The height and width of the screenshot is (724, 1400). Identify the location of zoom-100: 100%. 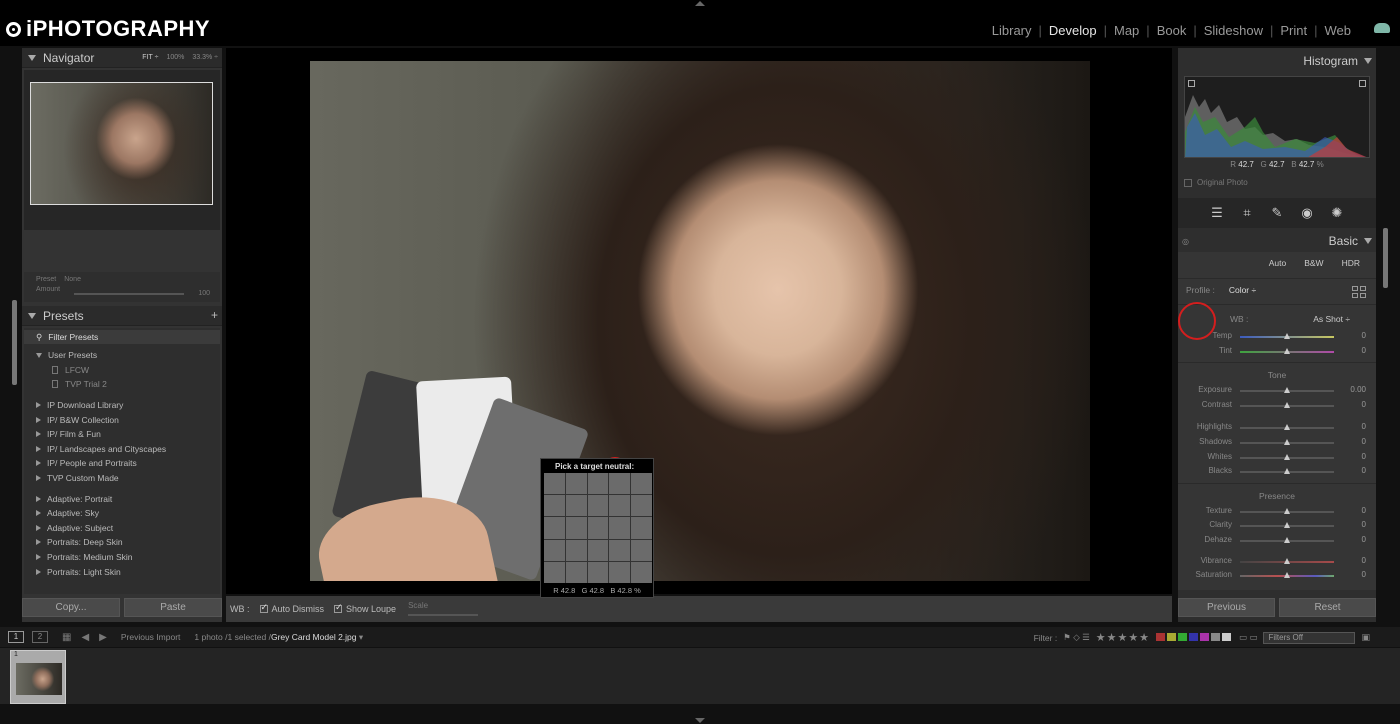
(175, 57).